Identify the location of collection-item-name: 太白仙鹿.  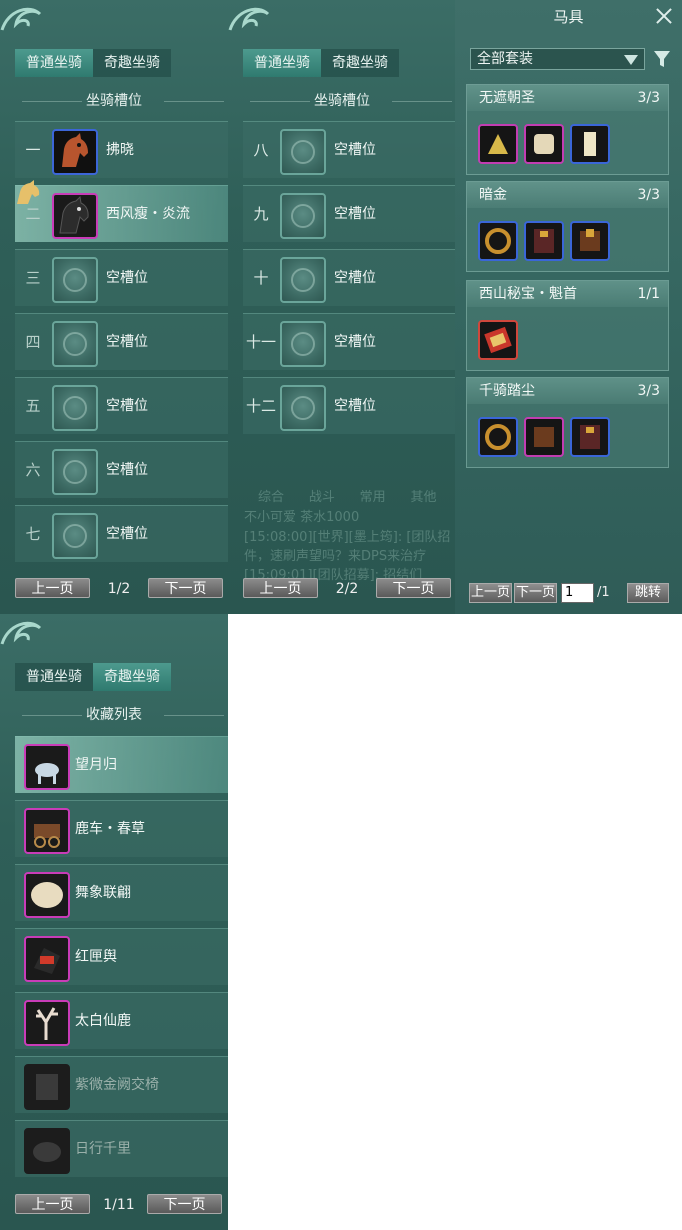
(103, 1021).